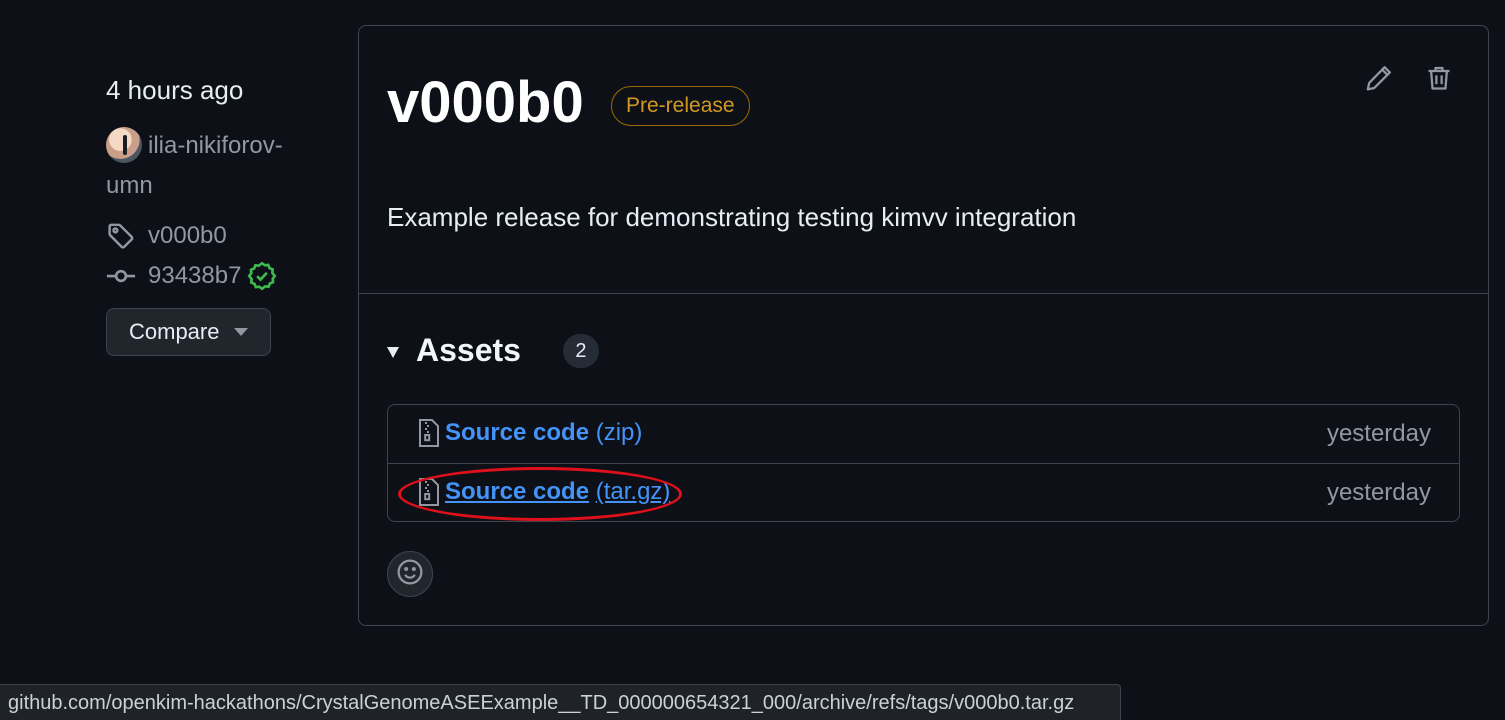 Image resolution: width=1505 pixels, height=720 pixels. Describe the element at coordinates (485, 103) in the screenshot. I see `release-title: v000b0` at that location.